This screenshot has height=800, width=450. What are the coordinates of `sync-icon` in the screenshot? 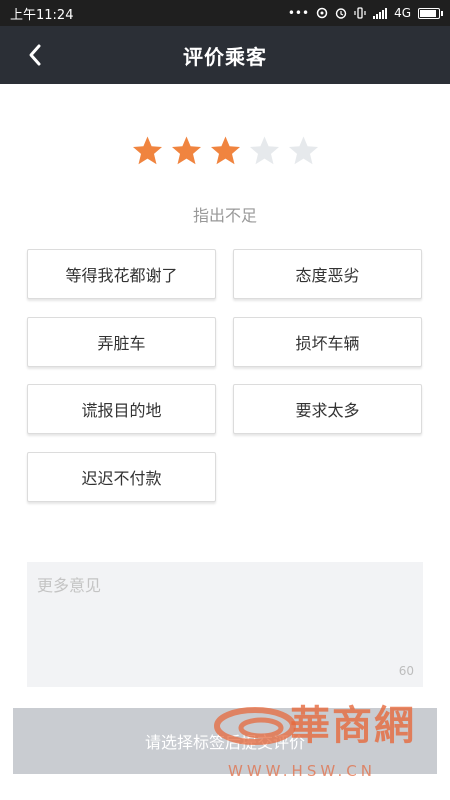 It's located at (322, 13).